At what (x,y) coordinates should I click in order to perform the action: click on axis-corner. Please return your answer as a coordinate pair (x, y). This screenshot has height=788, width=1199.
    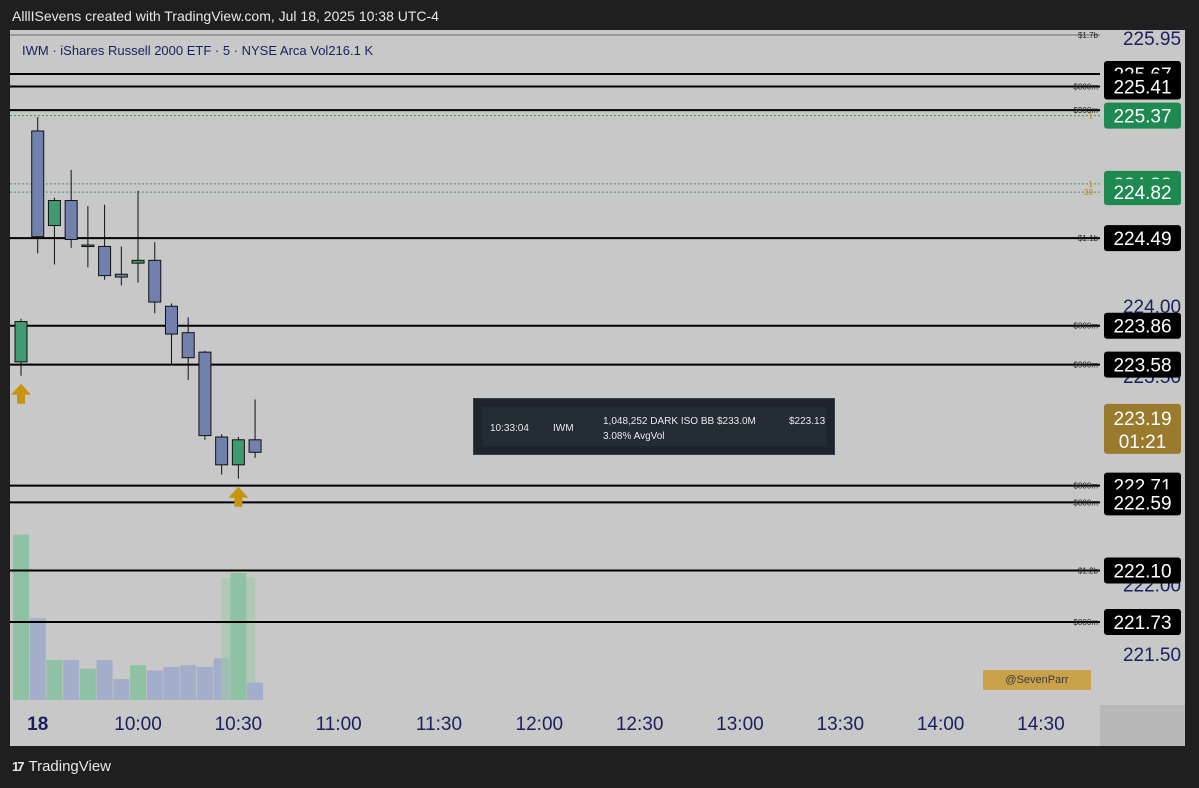
    Looking at the image, I should click on (1142, 725).